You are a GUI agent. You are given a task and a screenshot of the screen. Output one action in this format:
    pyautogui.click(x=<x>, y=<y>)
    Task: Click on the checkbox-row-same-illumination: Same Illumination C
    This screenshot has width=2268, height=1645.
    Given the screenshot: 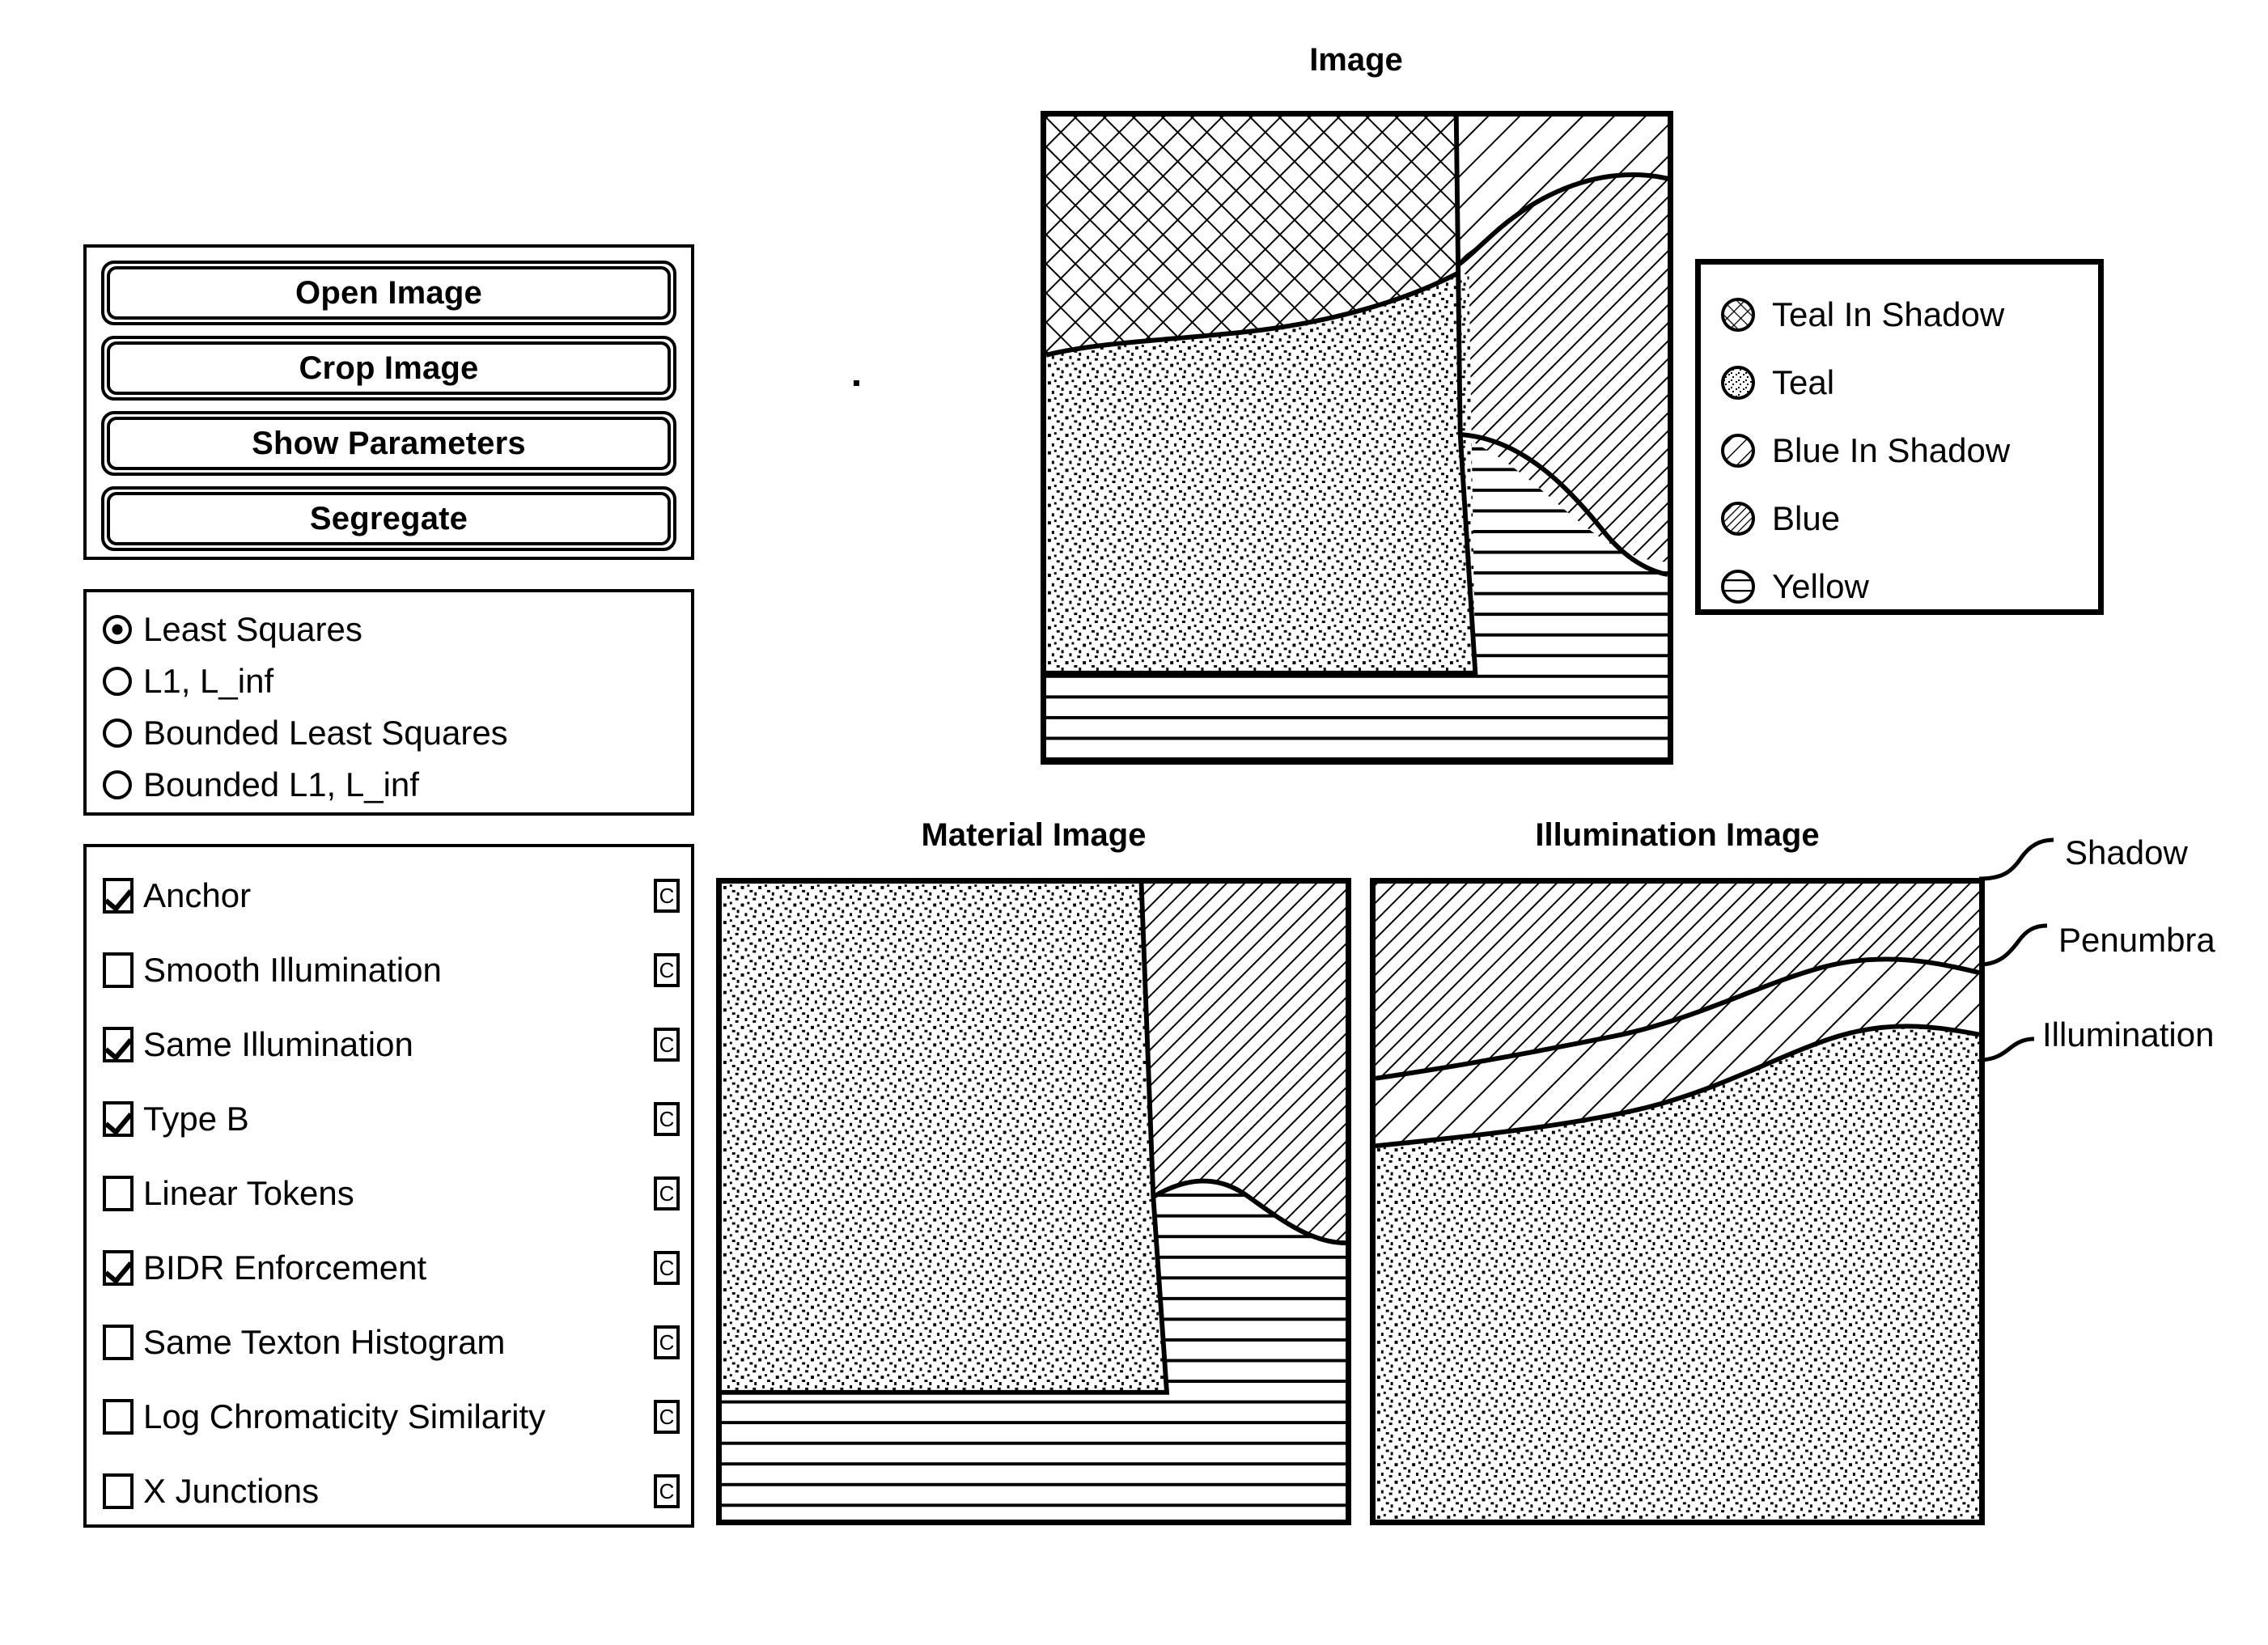 What is the action you would take?
    pyautogui.click(x=391, y=1044)
    